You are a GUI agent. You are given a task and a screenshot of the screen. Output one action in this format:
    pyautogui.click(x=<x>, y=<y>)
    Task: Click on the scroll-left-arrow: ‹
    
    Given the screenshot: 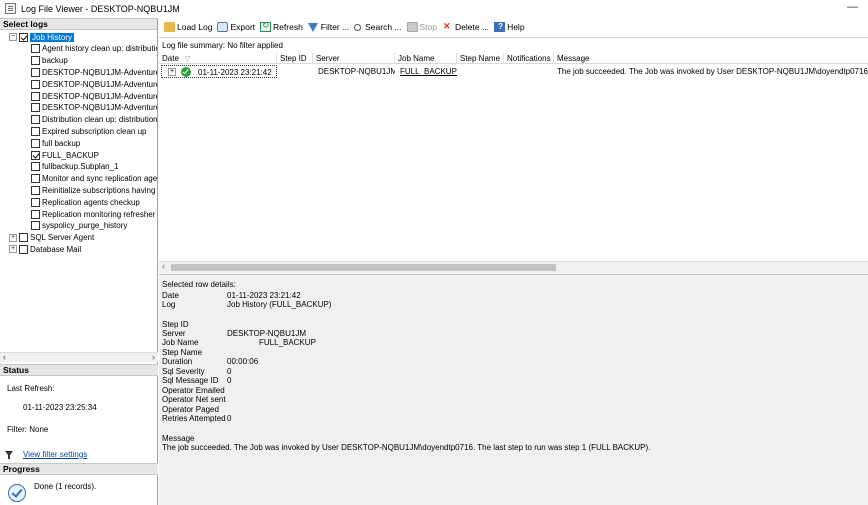 What is the action you would take?
    pyautogui.click(x=4, y=357)
    